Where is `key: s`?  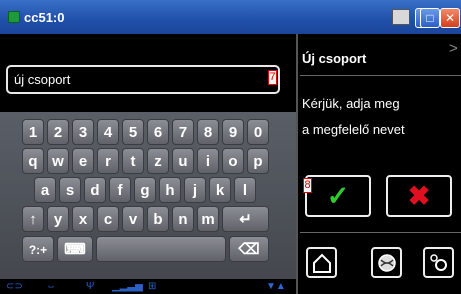 key: s is located at coordinates (70, 190).